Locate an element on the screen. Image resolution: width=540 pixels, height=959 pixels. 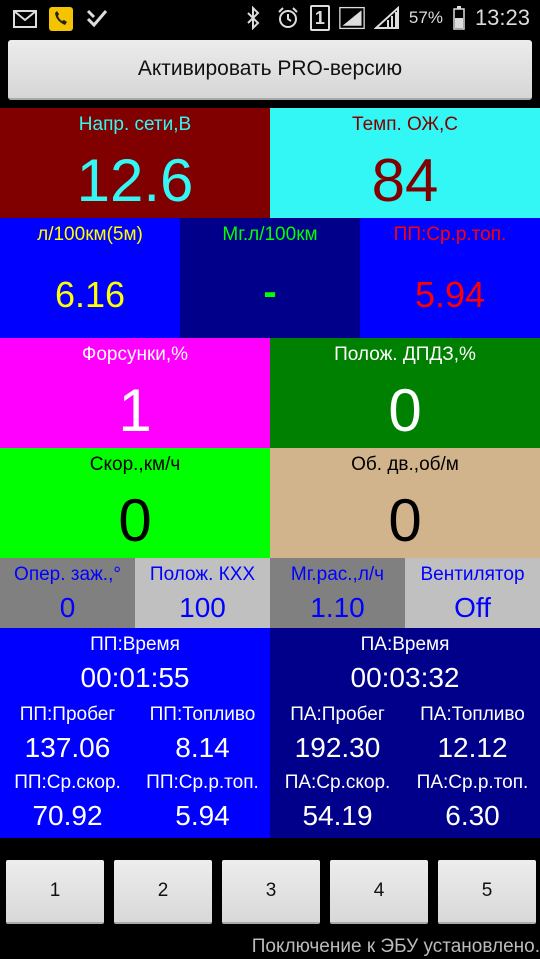
instant-fuel-value: - is located at coordinates (270, 292).